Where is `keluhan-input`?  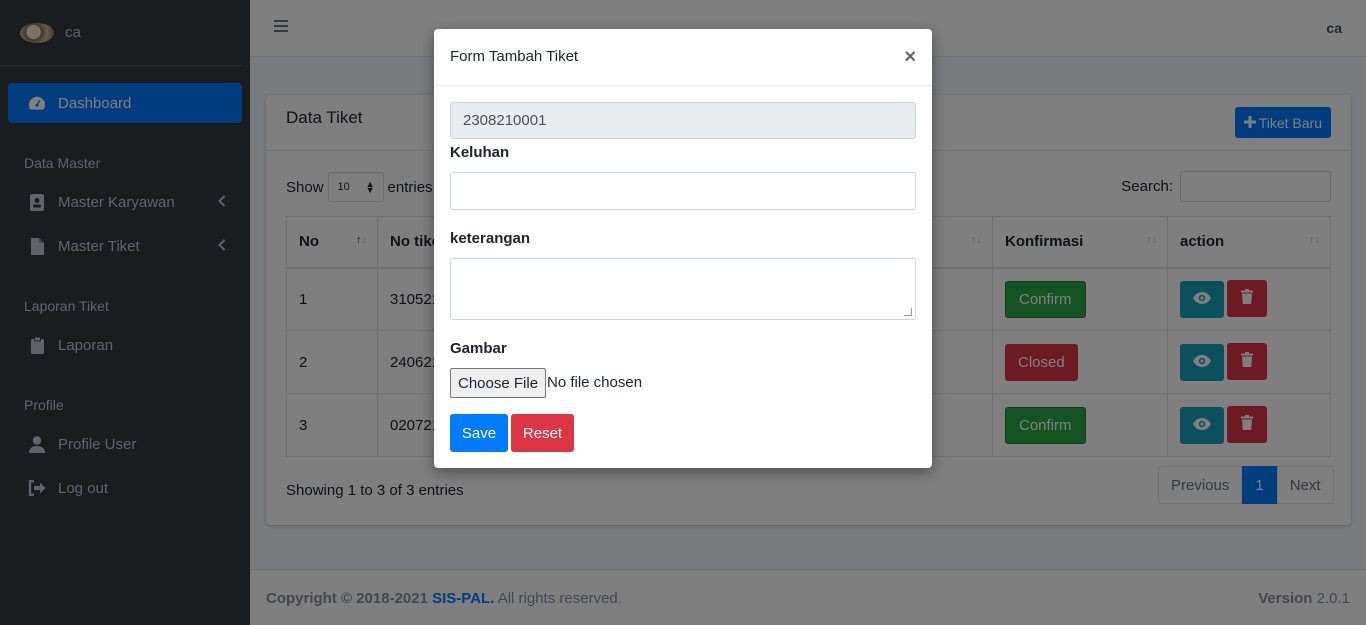
keluhan-input is located at coordinates (683, 191).